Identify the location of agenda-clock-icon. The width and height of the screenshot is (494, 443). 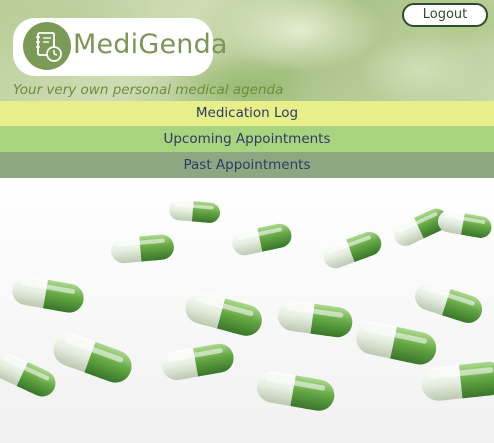
(47, 46).